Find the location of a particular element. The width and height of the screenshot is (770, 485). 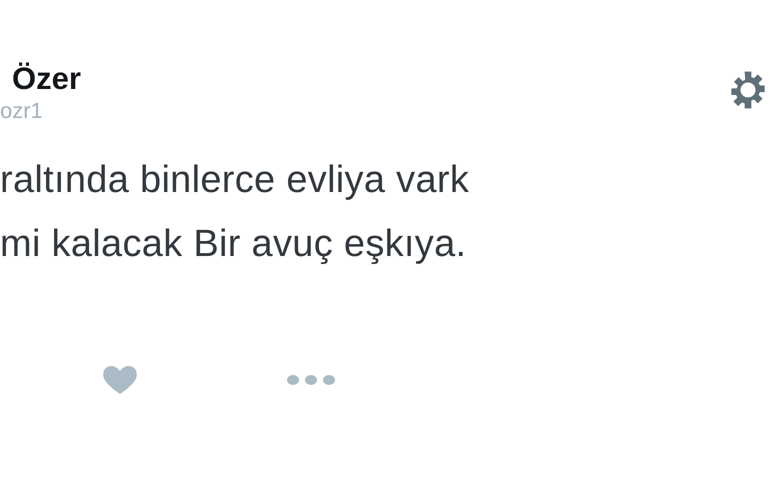

tweet-text-line: raltında binlerce evliya vark is located at coordinates (235, 180).